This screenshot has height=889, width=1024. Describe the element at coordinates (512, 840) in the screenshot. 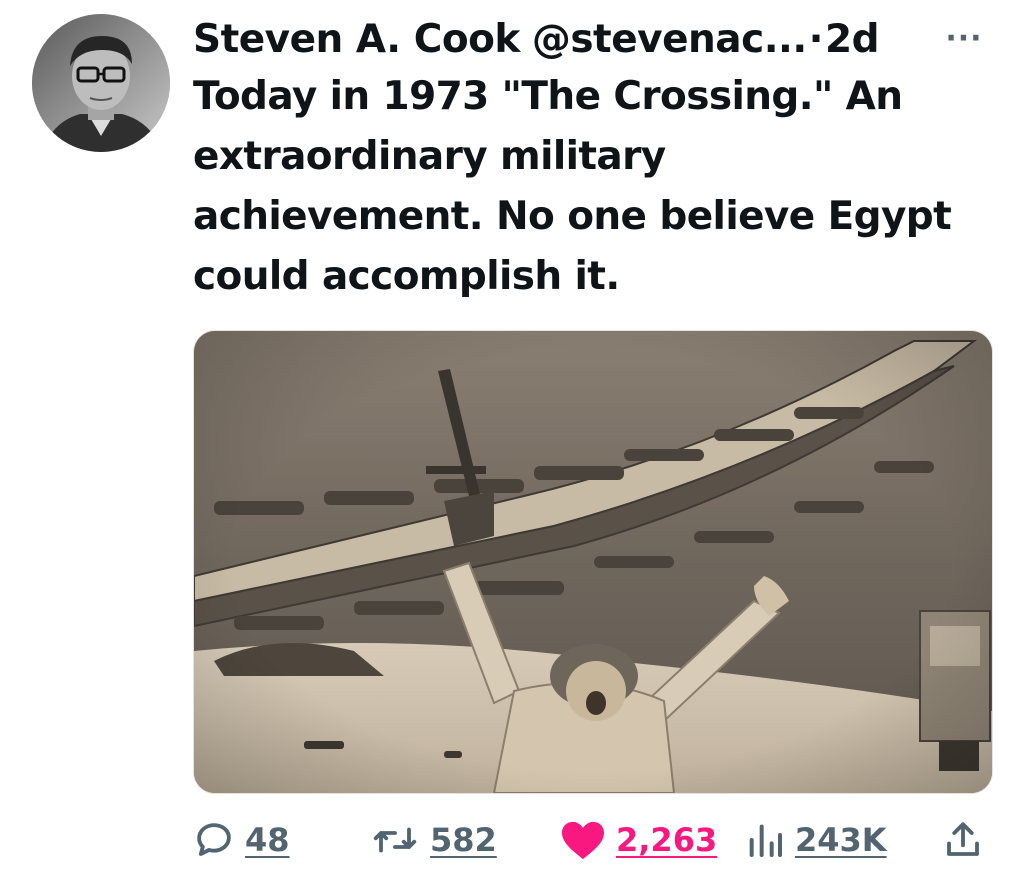

I see `tweet-actions: 48 582 2,263 243K` at that location.